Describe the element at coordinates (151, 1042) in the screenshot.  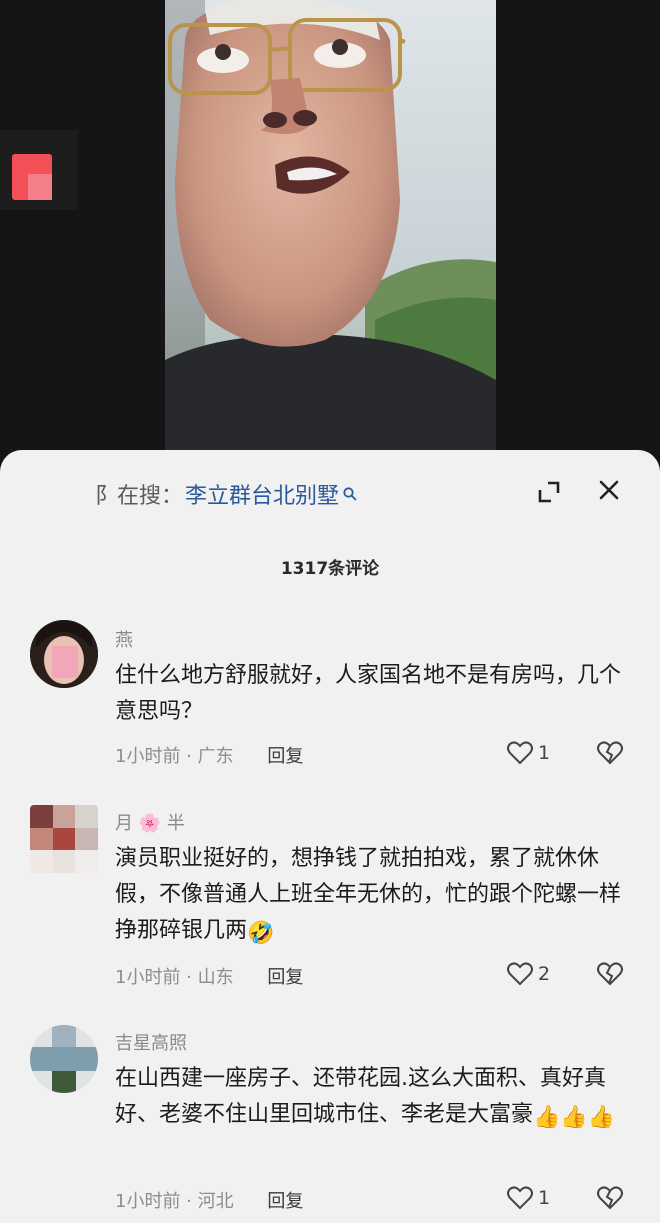
I see `comment-username: 吉星高照` at that location.